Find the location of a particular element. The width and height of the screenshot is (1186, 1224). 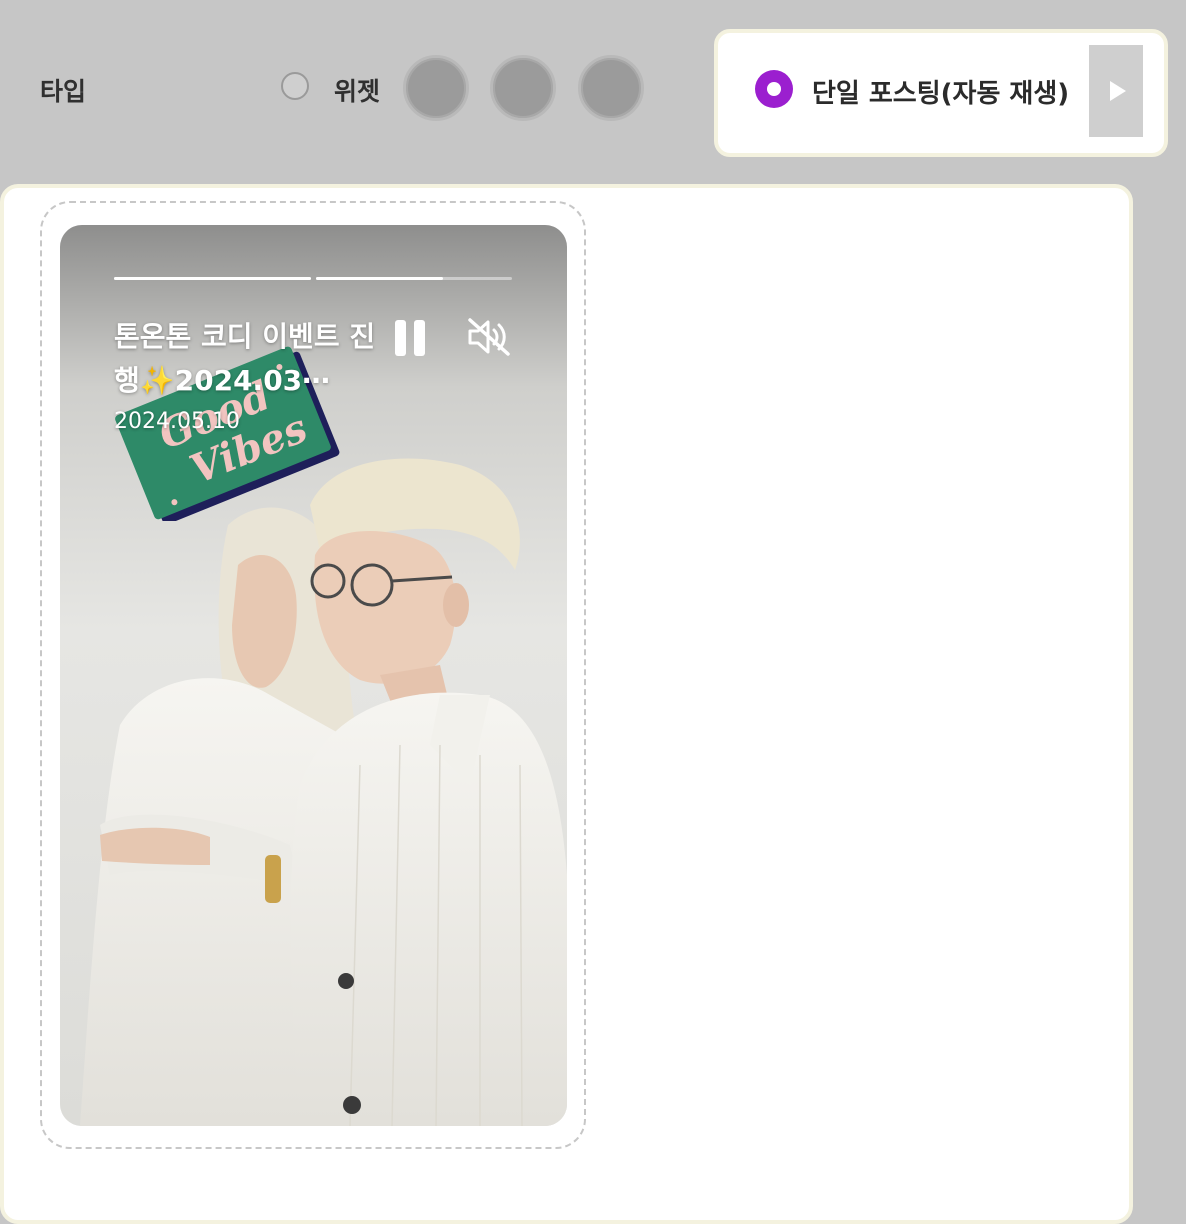

story-date: 2024.05.10 is located at coordinates (177, 421).